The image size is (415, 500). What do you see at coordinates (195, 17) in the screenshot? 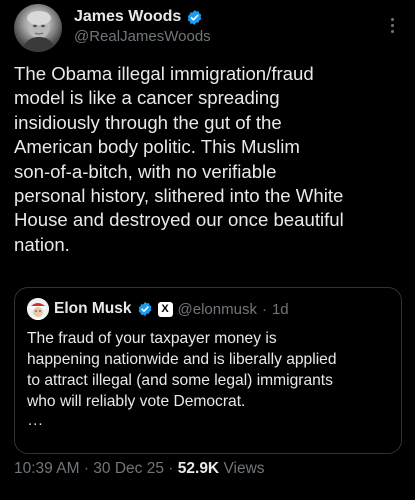
I see `verified-badge-icon` at bounding box center [195, 17].